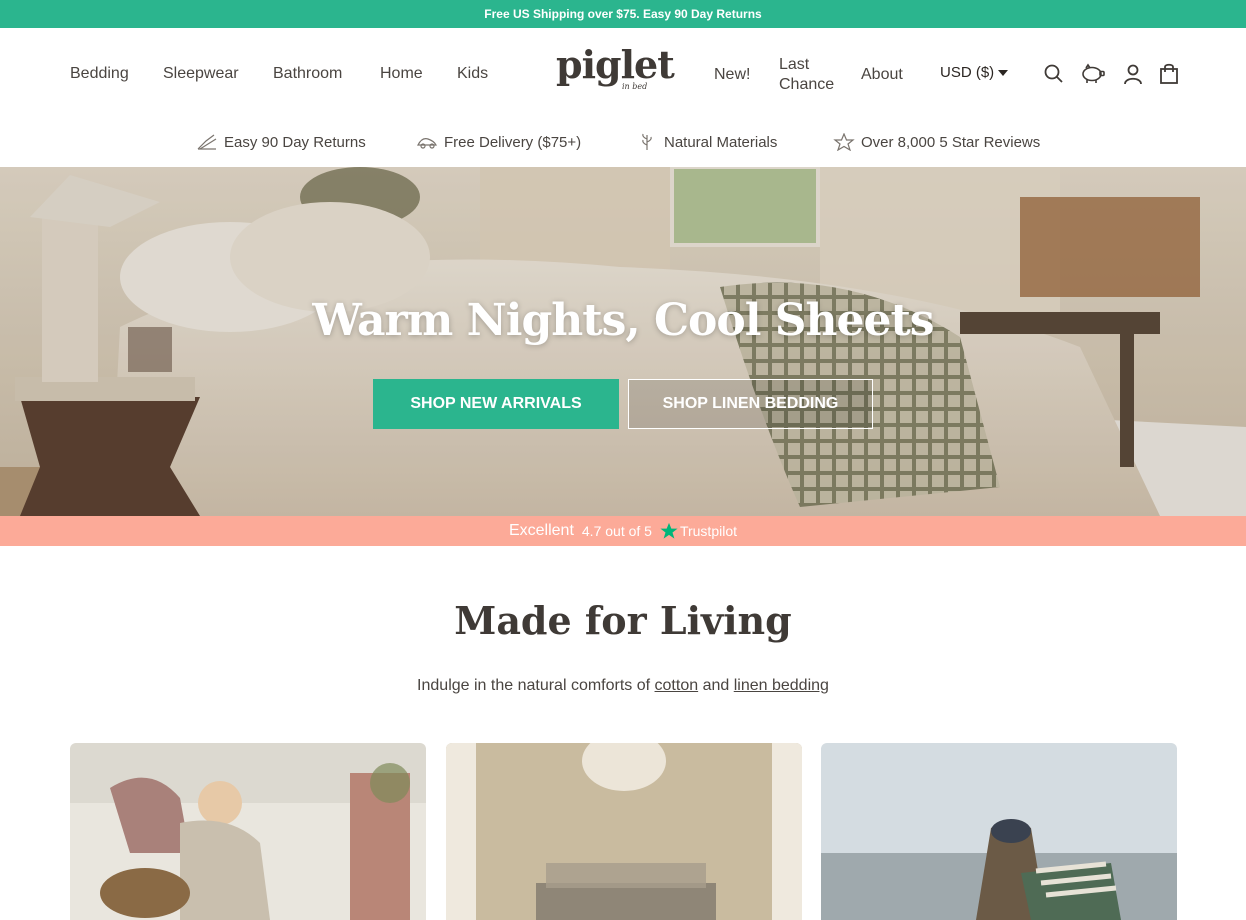 This screenshot has width=1246, height=920. What do you see at coordinates (201, 74) in the screenshot?
I see `nav-sleepwear: Sleepwear` at bounding box center [201, 74].